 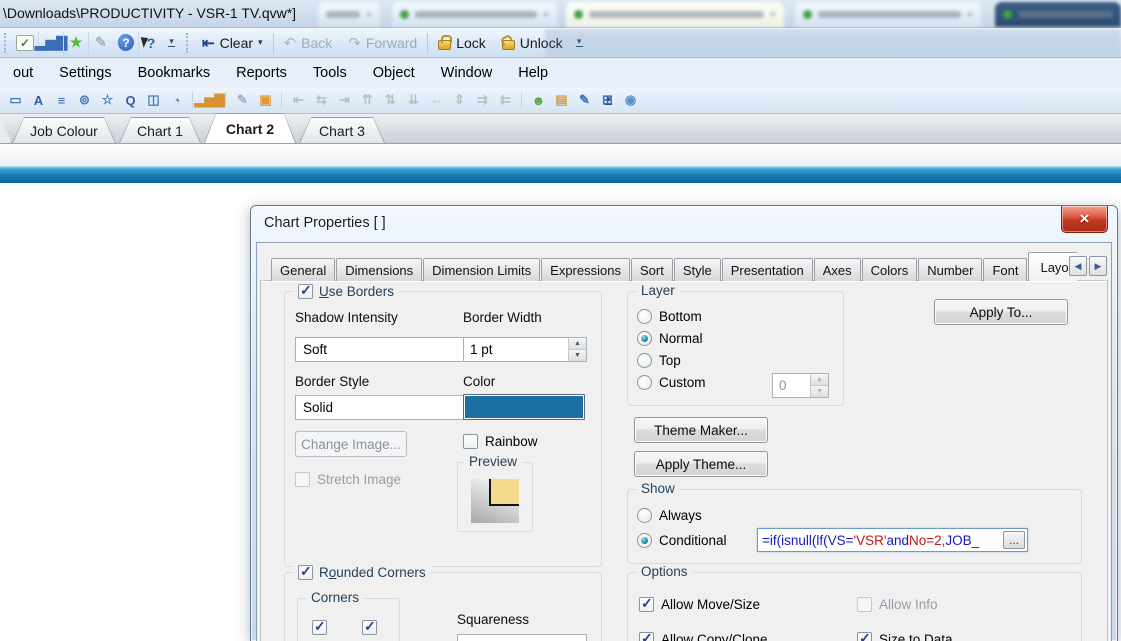 What do you see at coordinates (1084, 219) in the screenshot?
I see `close-button: ×` at bounding box center [1084, 219].